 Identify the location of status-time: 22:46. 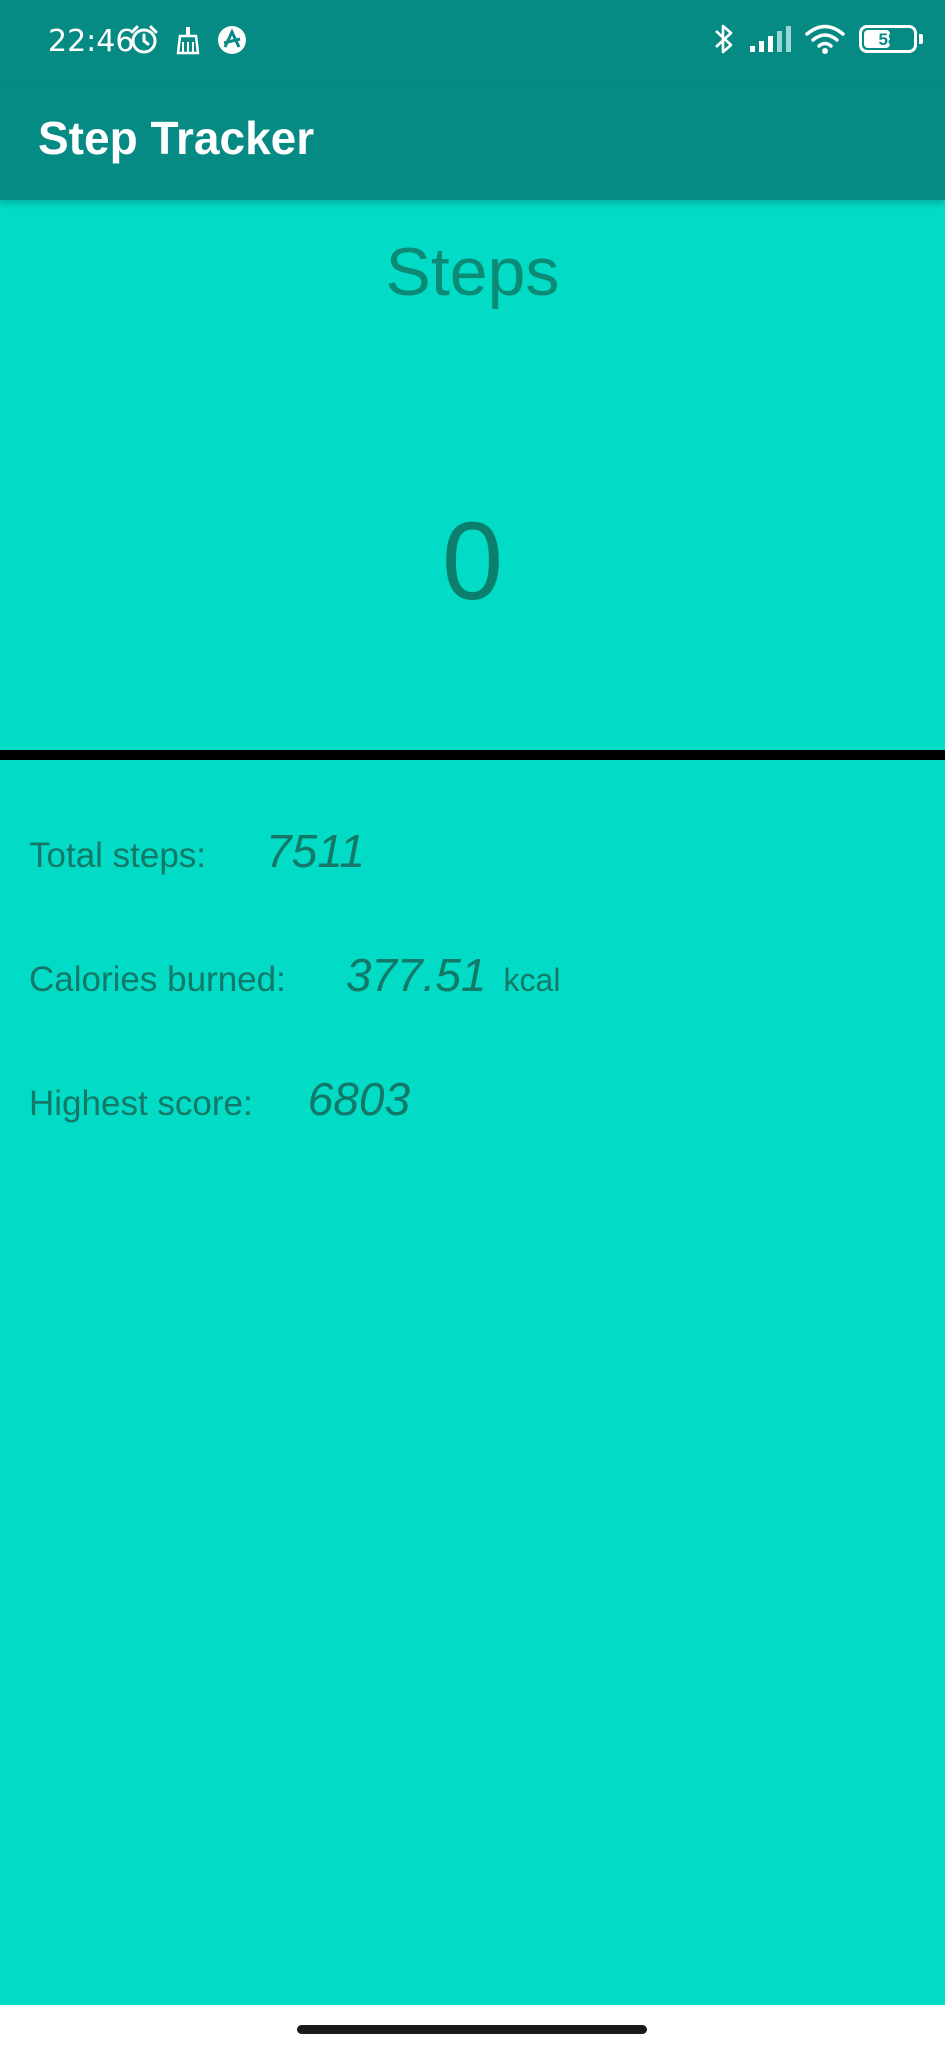
(91, 41).